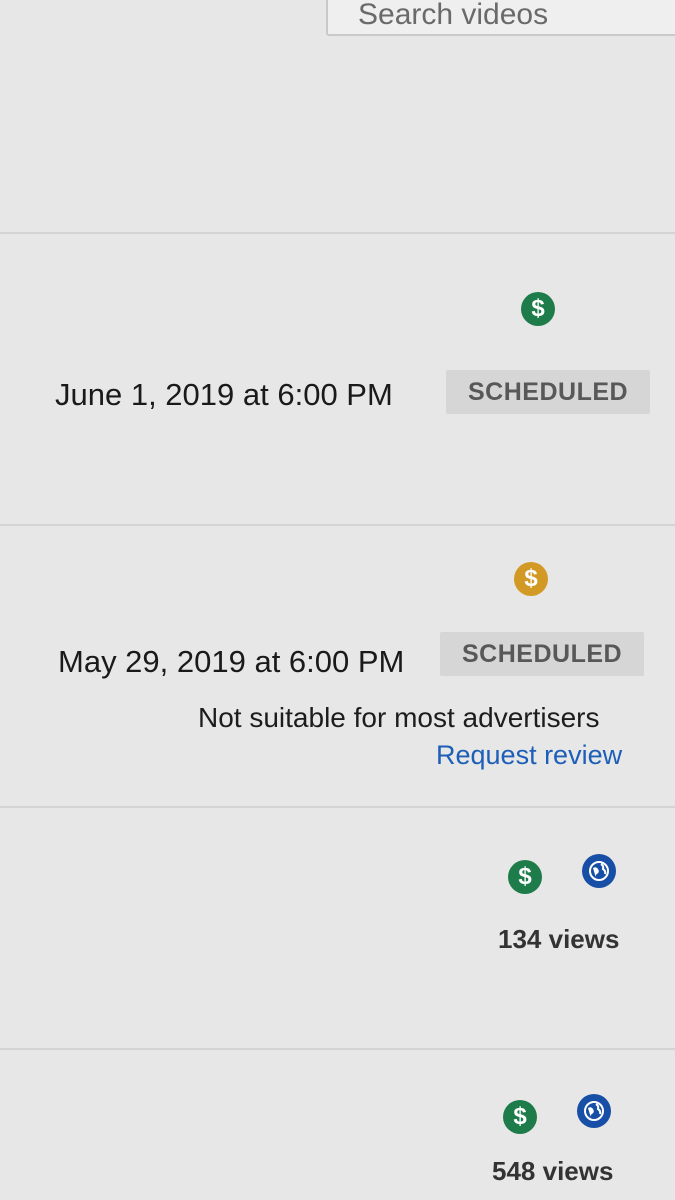 This screenshot has width=675, height=1200. What do you see at coordinates (337, 1125) in the screenshot?
I see `video-row: $ 548 views` at bounding box center [337, 1125].